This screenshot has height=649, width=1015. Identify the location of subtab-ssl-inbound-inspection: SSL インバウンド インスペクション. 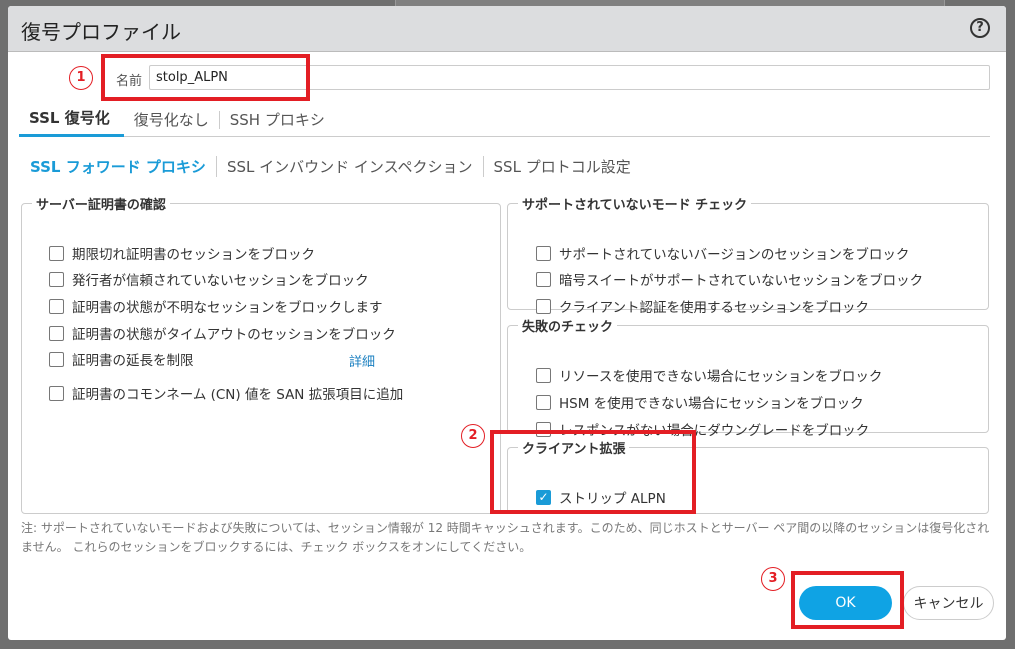
(350, 166).